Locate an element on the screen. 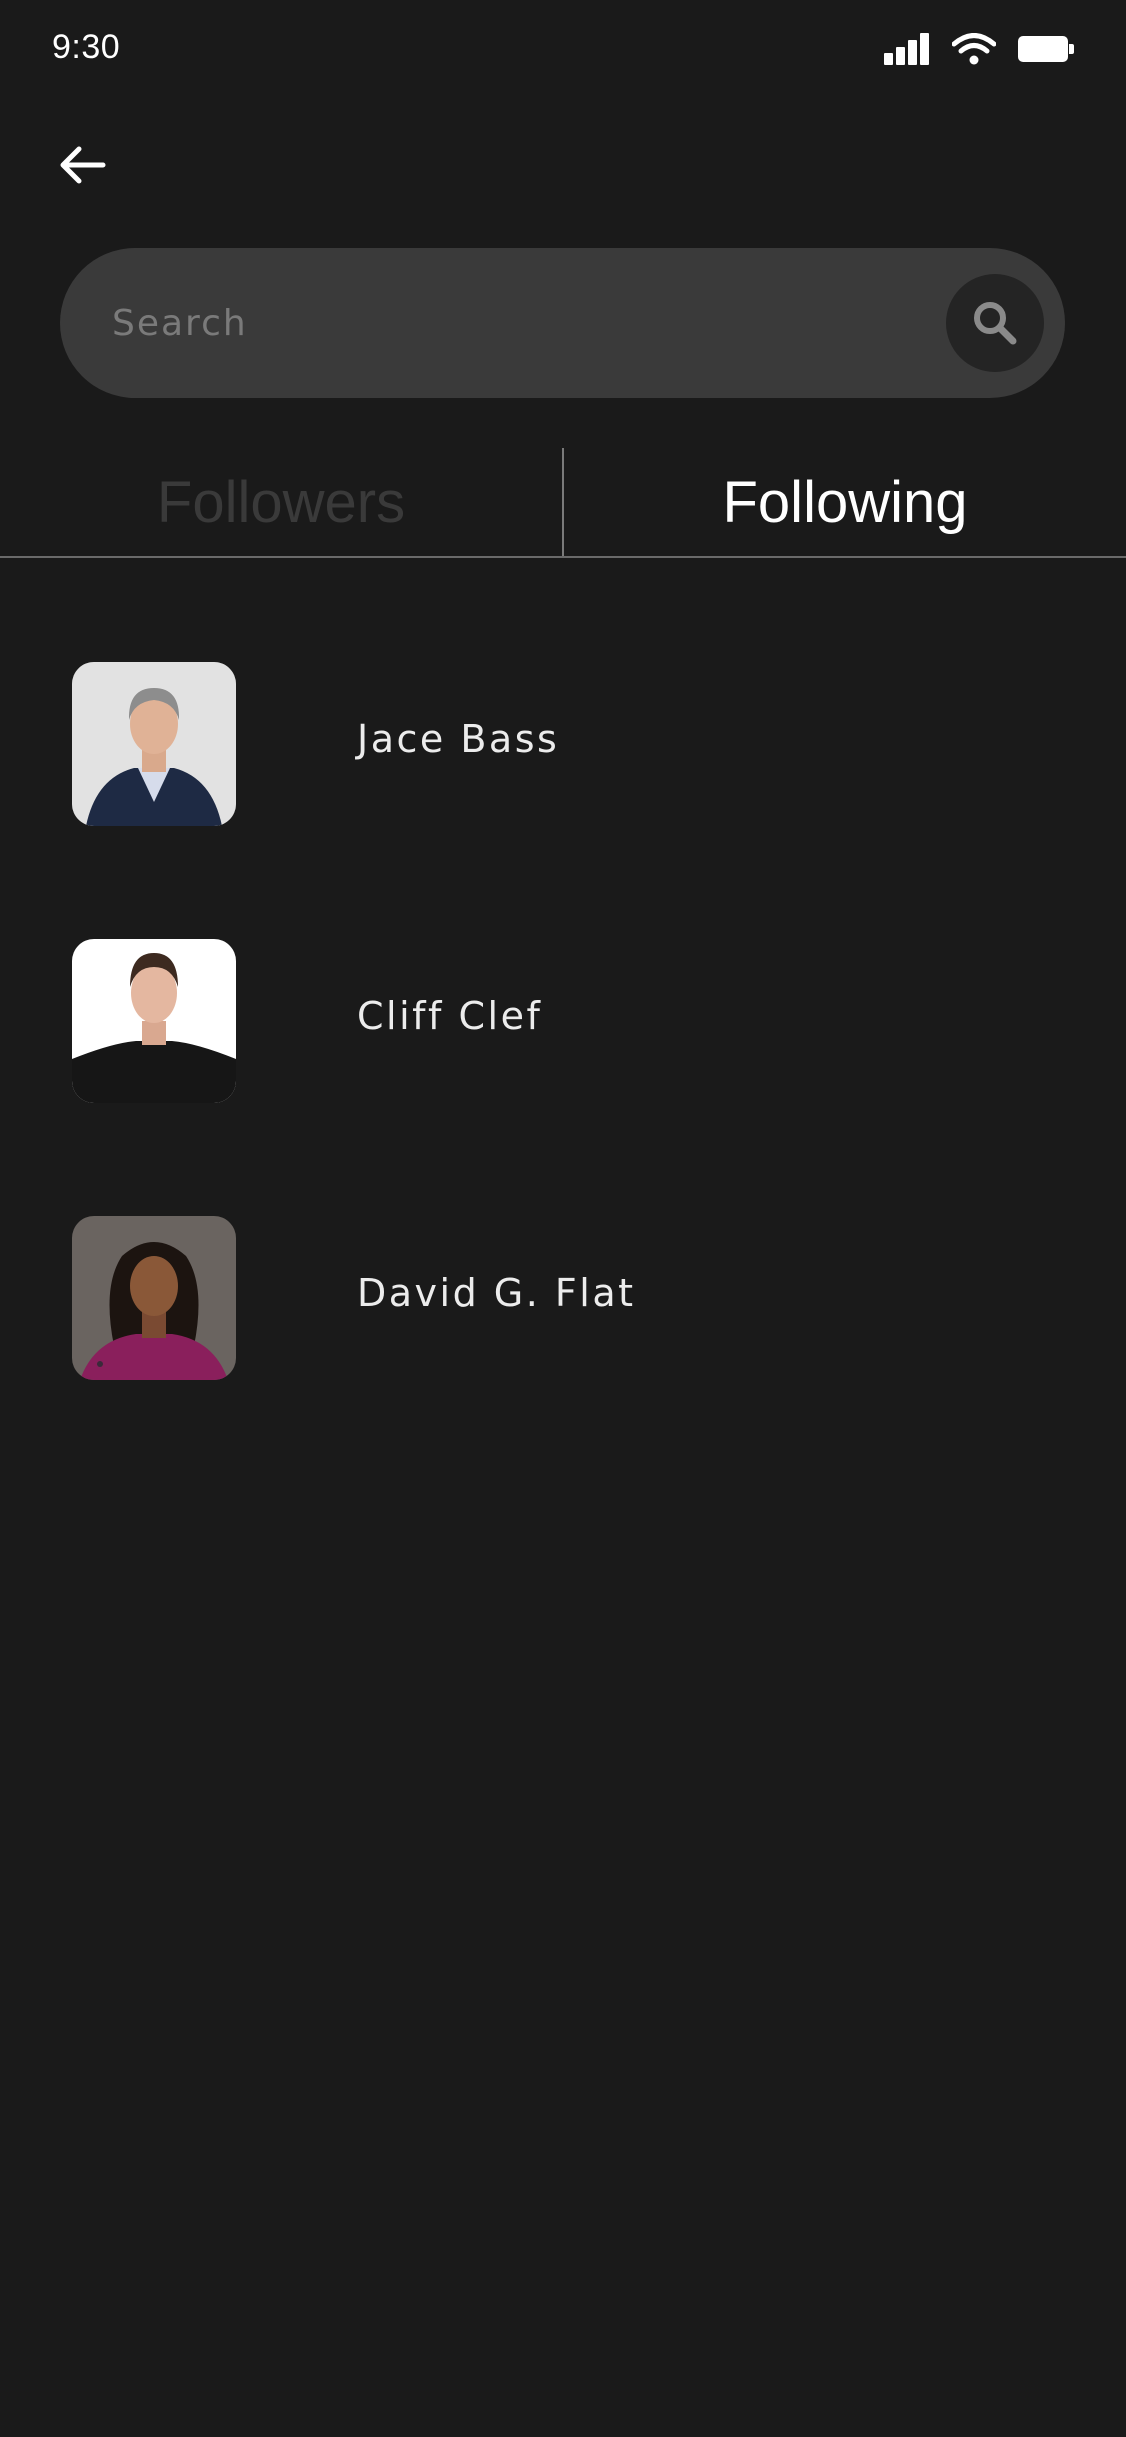 Image resolution: width=1126 pixels, height=2437 pixels. tab-bar: Followers Following is located at coordinates (563, 503).